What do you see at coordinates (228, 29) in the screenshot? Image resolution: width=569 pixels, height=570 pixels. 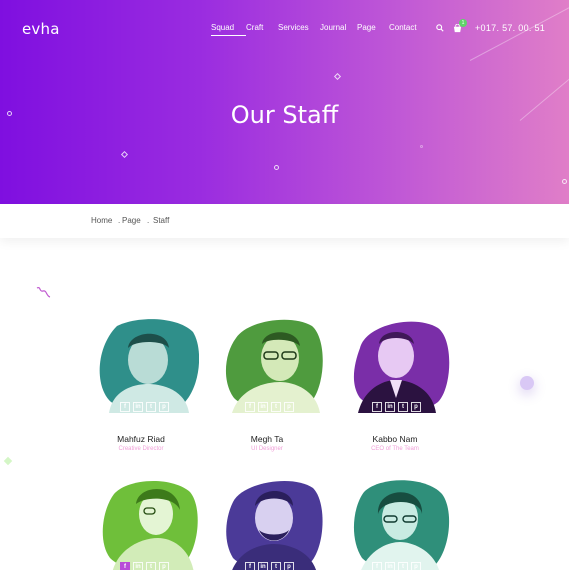 I see `nav-item-squad: Squad` at bounding box center [228, 29].